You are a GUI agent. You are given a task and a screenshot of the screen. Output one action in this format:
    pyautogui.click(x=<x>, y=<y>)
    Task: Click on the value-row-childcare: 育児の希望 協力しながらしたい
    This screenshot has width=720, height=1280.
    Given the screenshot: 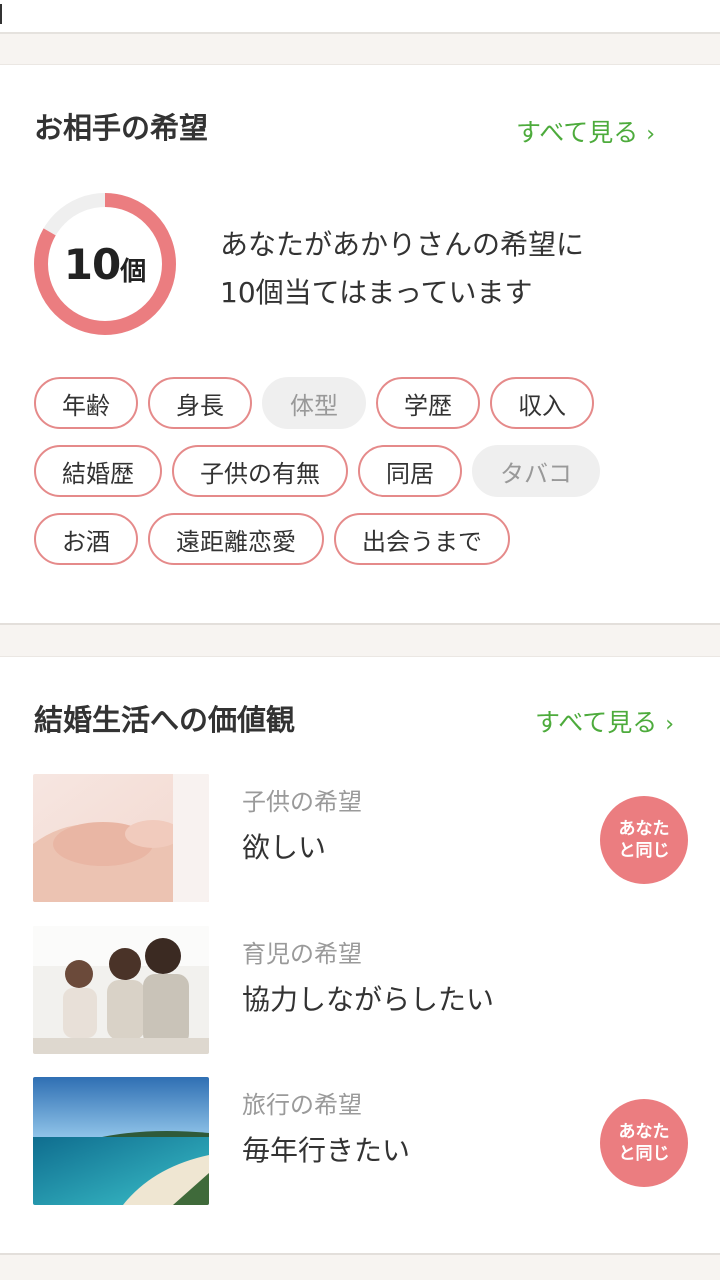 What is the action you would take?
    pyautogui.click(x=360, y=990)
    